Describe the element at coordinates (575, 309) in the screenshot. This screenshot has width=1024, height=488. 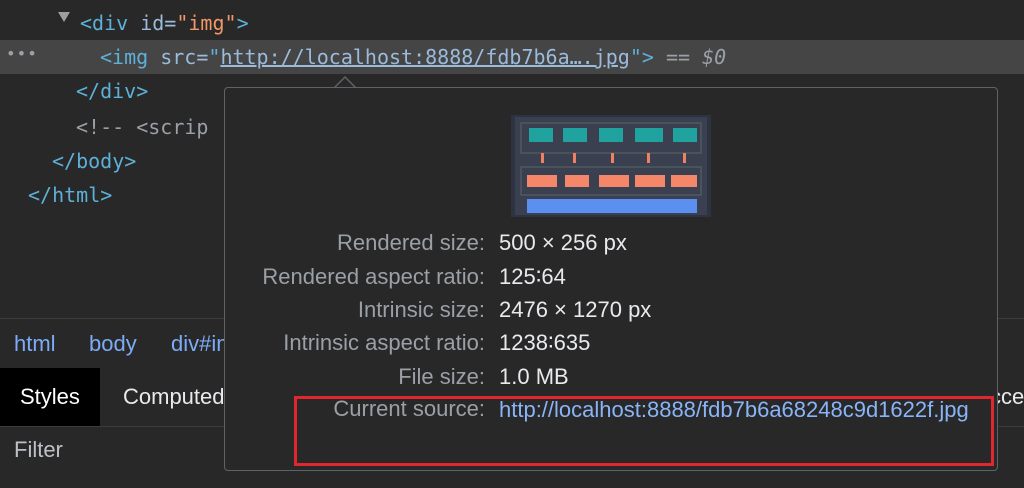
I see `intrinsic-size-value: 2476 × 1270 px` at that location.